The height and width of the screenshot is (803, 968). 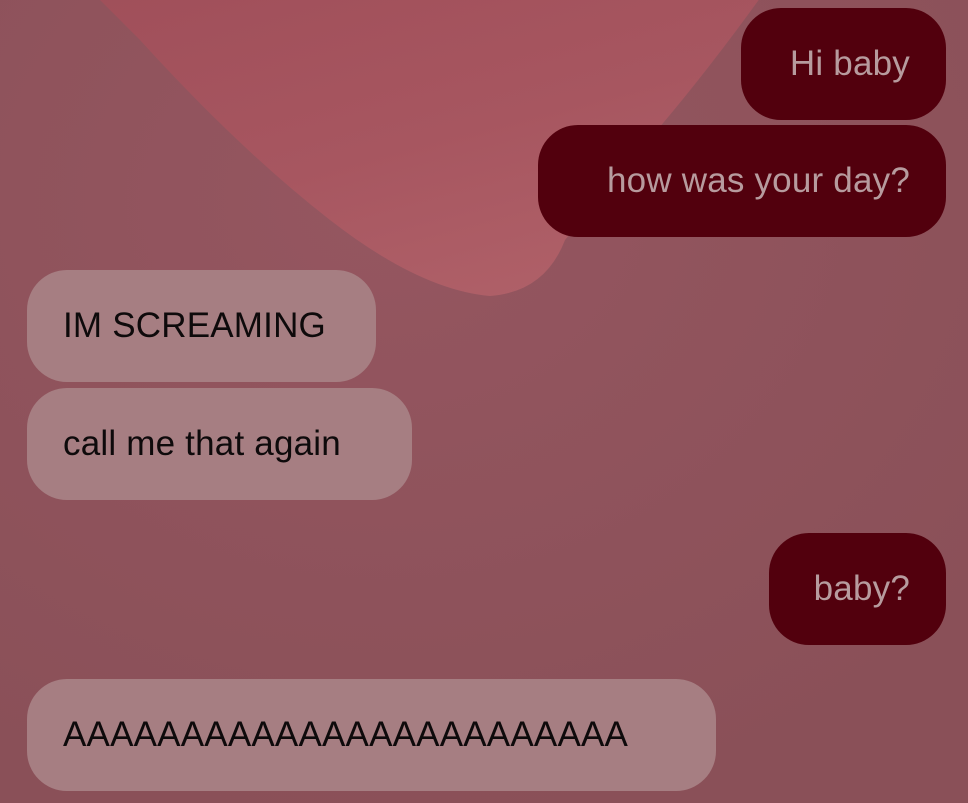 I want to click on sent-message-bubble: how was your day?, so click(x=742, y=181).